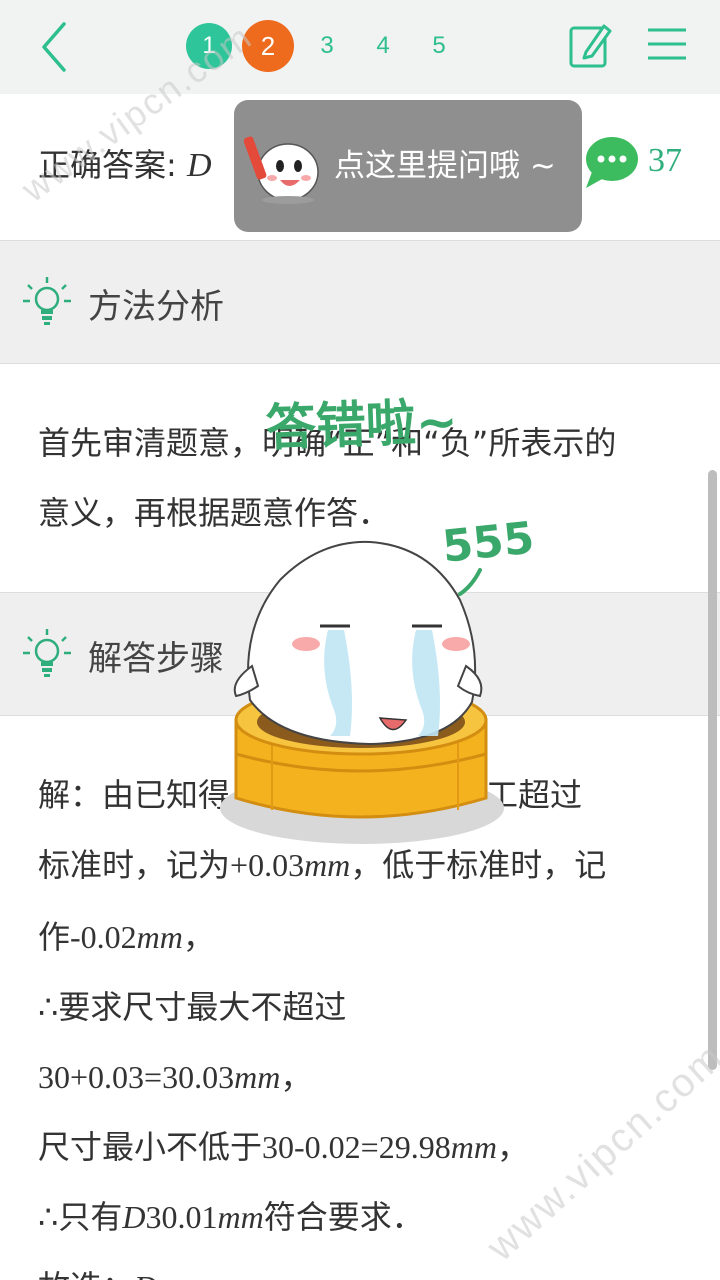 This screenshot has height=1280, width=720. I want to click on wrong-answer-text: 答错啦~, so click(362, 425).